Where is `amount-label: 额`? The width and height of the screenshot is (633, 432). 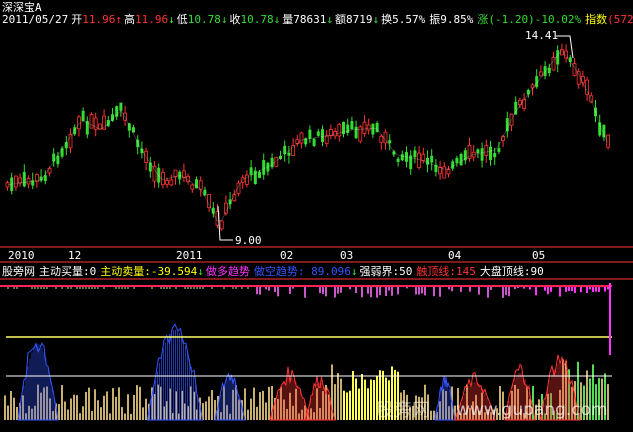 amount-label: 额 is located at coordinates (340, 19).